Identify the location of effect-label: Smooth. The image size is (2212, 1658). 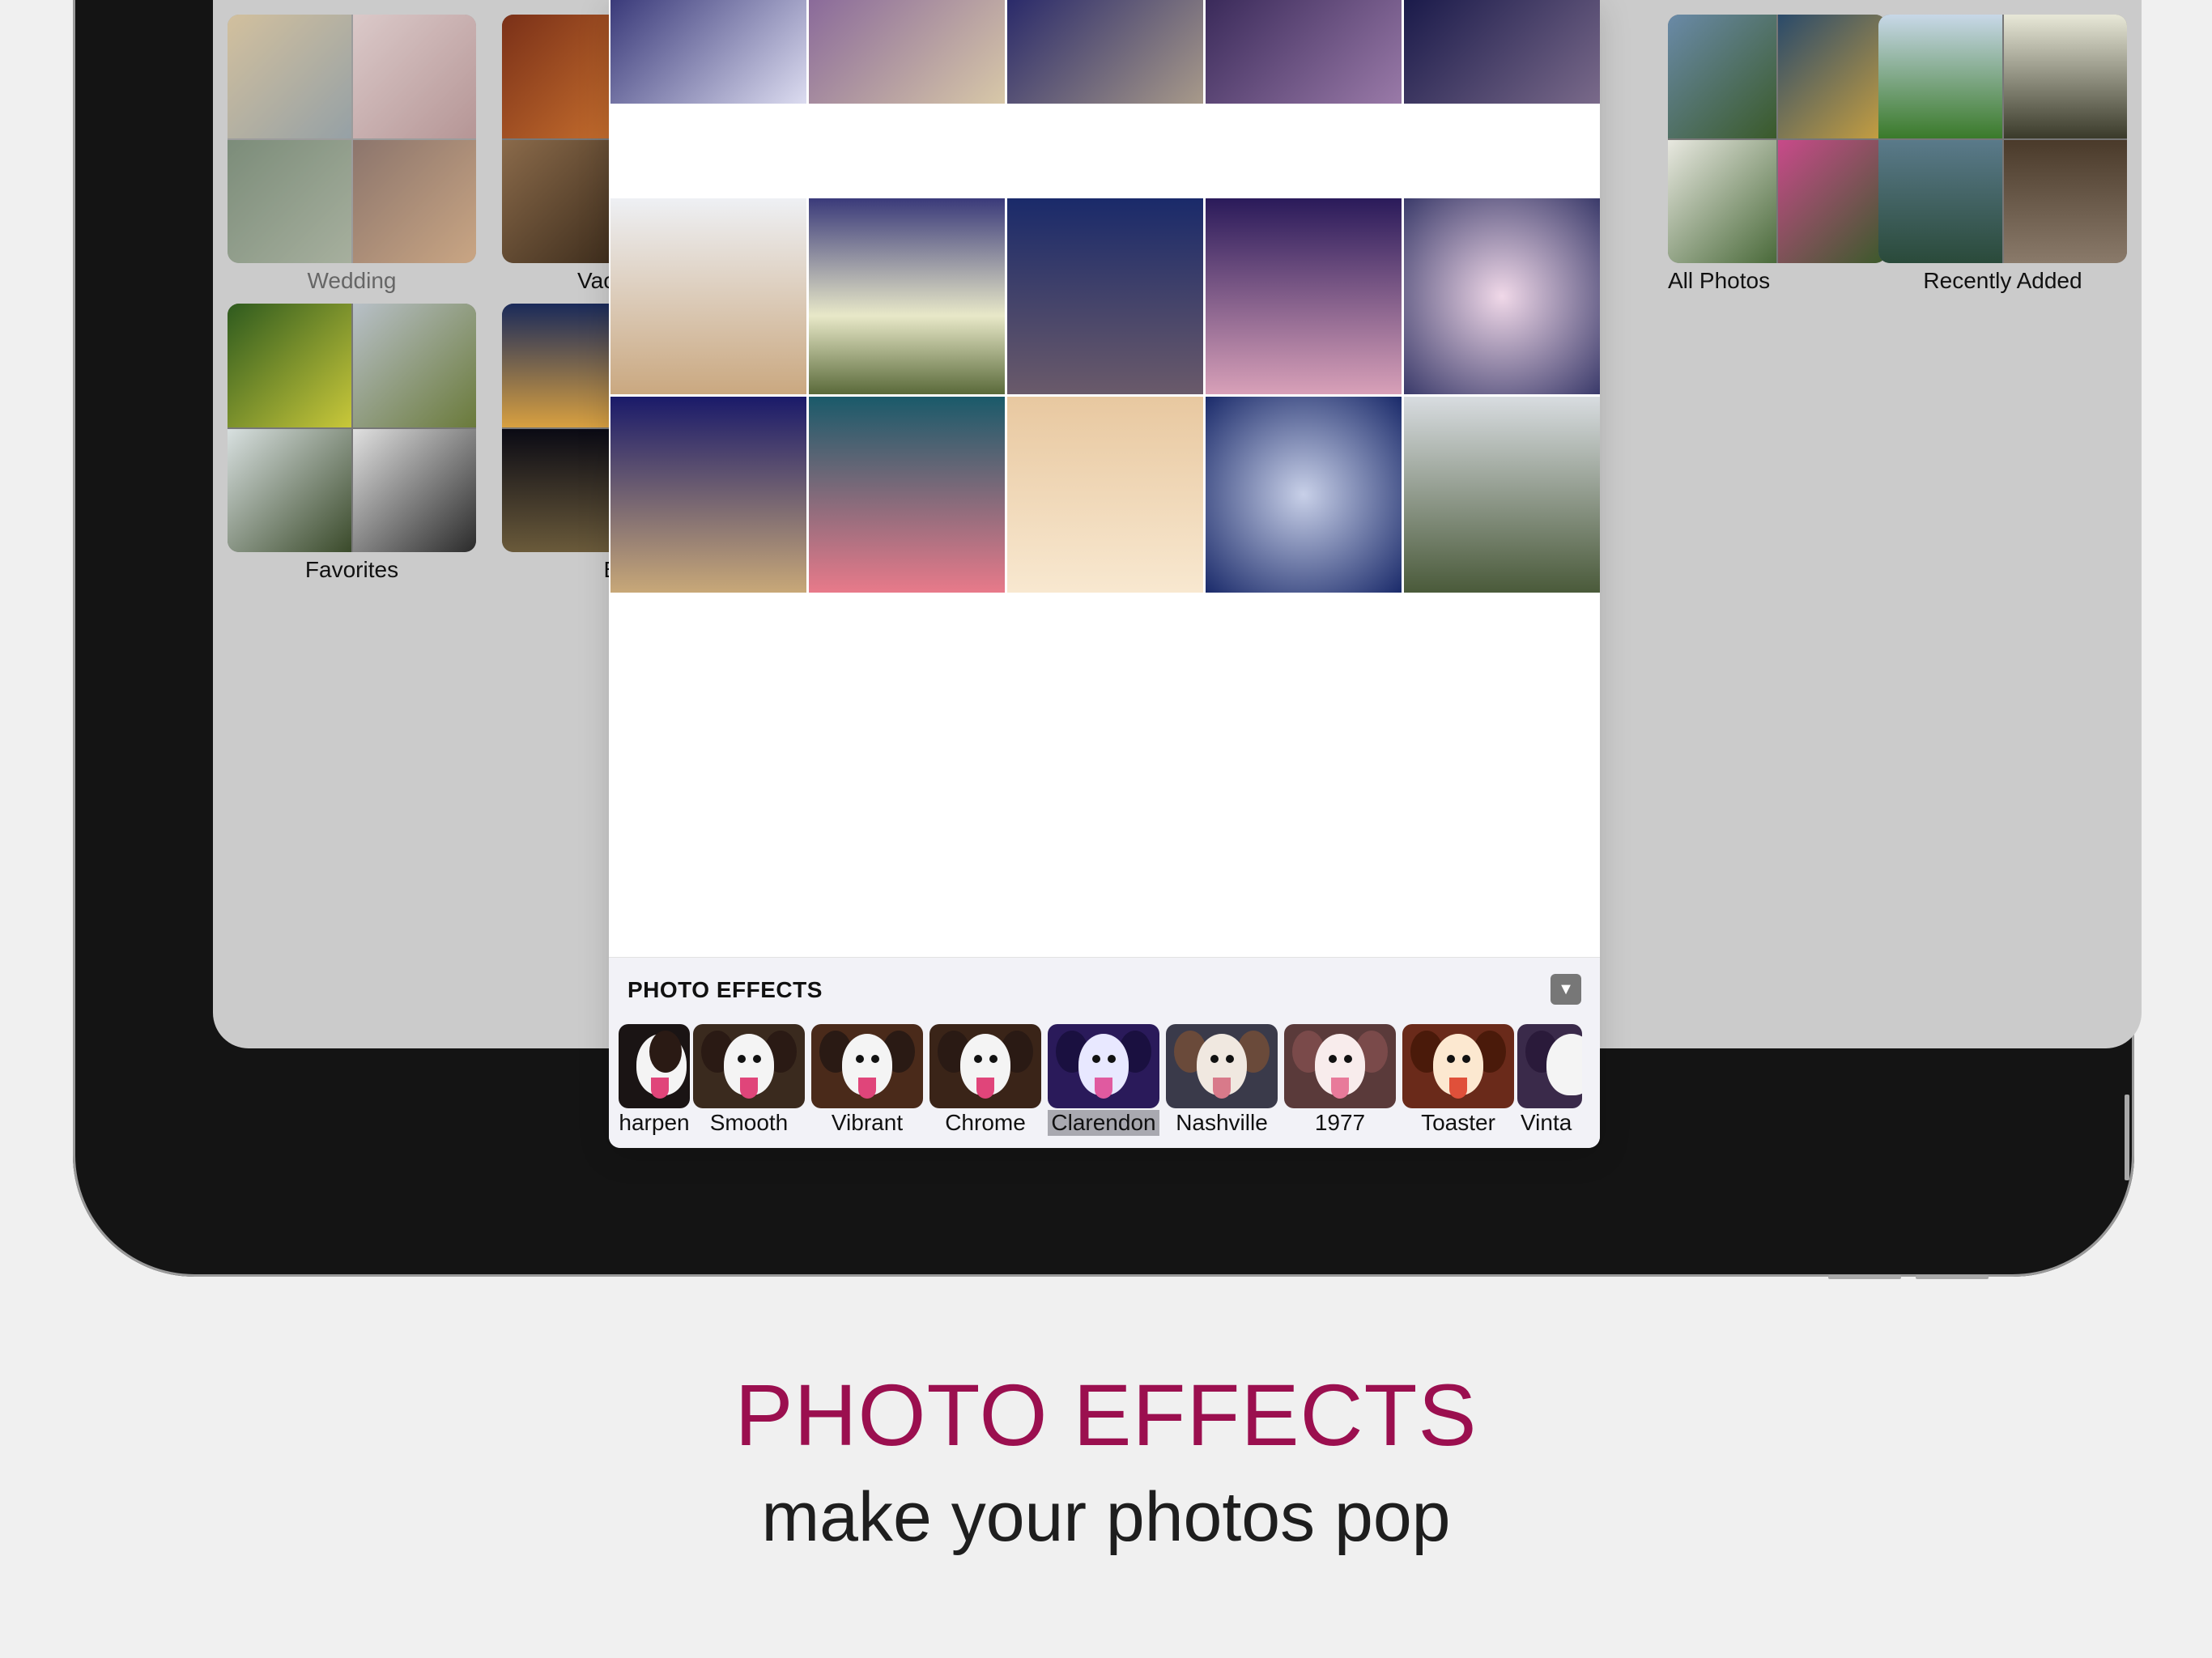
(749, 1122).